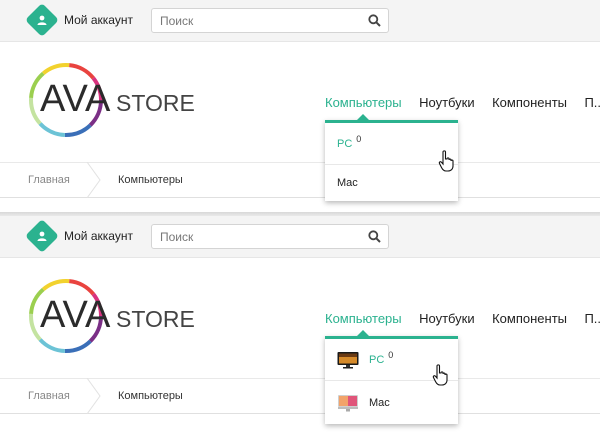  What do you see at coordinates (391, 402) in the screenshot?
I see `dropdown-item-mac: Mac` at bounding box center [391, 402].